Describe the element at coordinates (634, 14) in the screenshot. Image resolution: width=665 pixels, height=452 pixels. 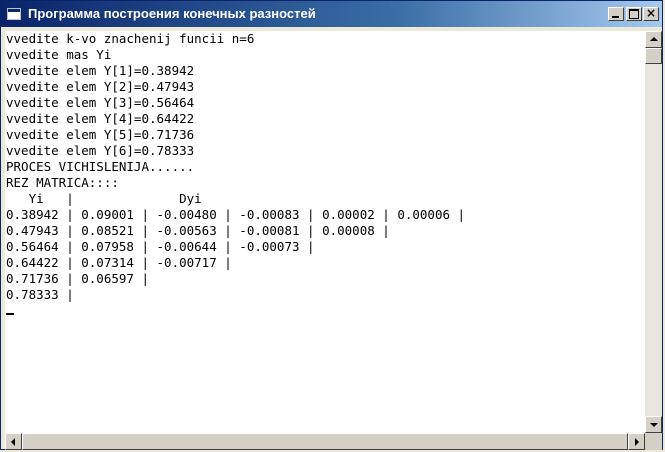
I see `maximize-button` at that location.